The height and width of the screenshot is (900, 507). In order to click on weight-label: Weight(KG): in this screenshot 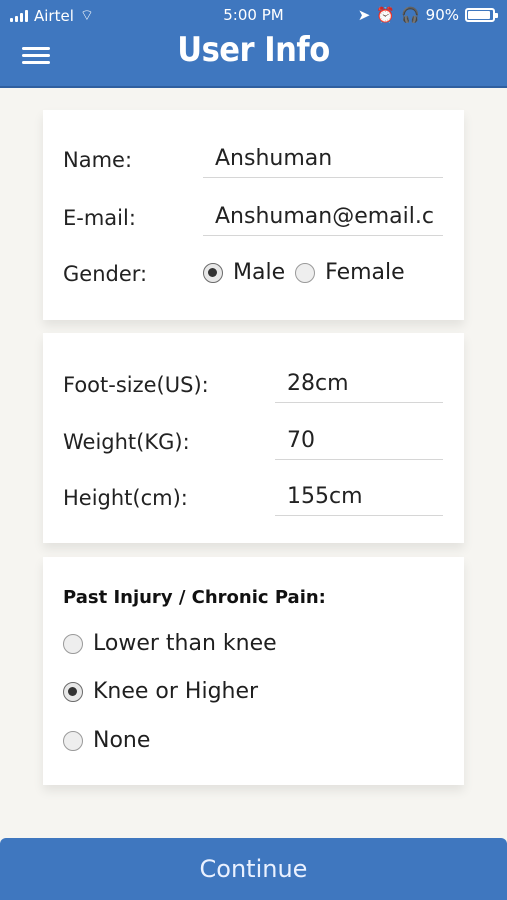, I will do `click(126, 442)`.